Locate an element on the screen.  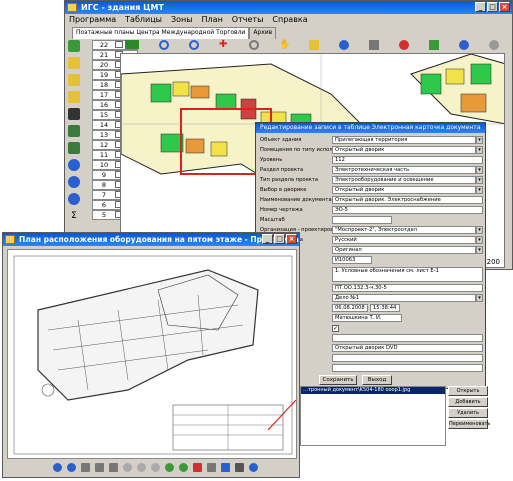
prev-page-icon is located at coordinates (71, 467).